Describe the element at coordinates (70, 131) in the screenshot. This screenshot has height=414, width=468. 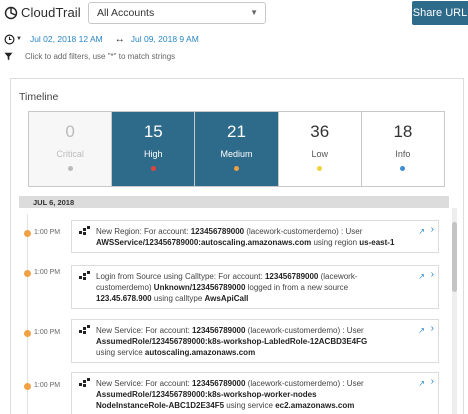
I see `severity-count: 0` at that location.